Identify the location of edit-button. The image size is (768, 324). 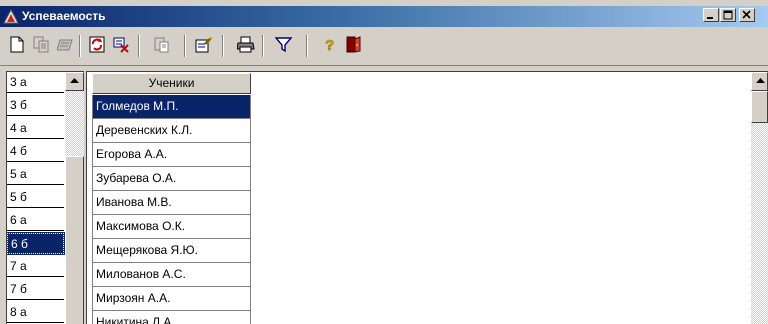
(66, 45).